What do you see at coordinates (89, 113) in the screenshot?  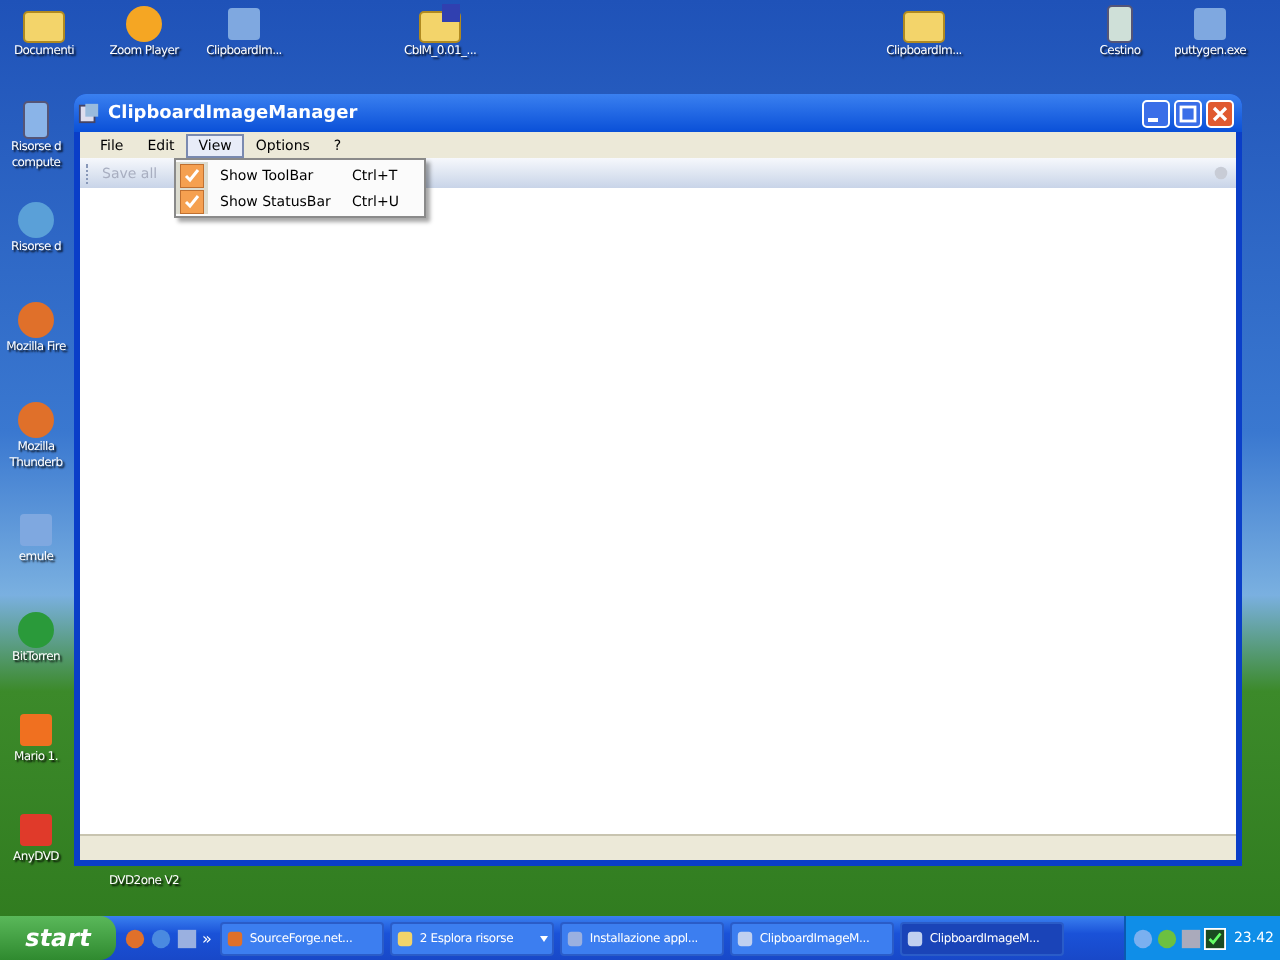 I see `app-icon` at bounding box center [89, 113].